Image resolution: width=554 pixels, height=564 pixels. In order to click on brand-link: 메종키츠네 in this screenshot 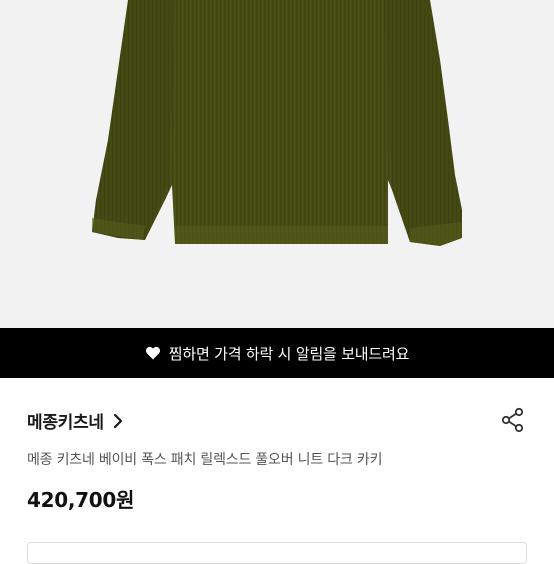, I will do `click(75, 420)`.